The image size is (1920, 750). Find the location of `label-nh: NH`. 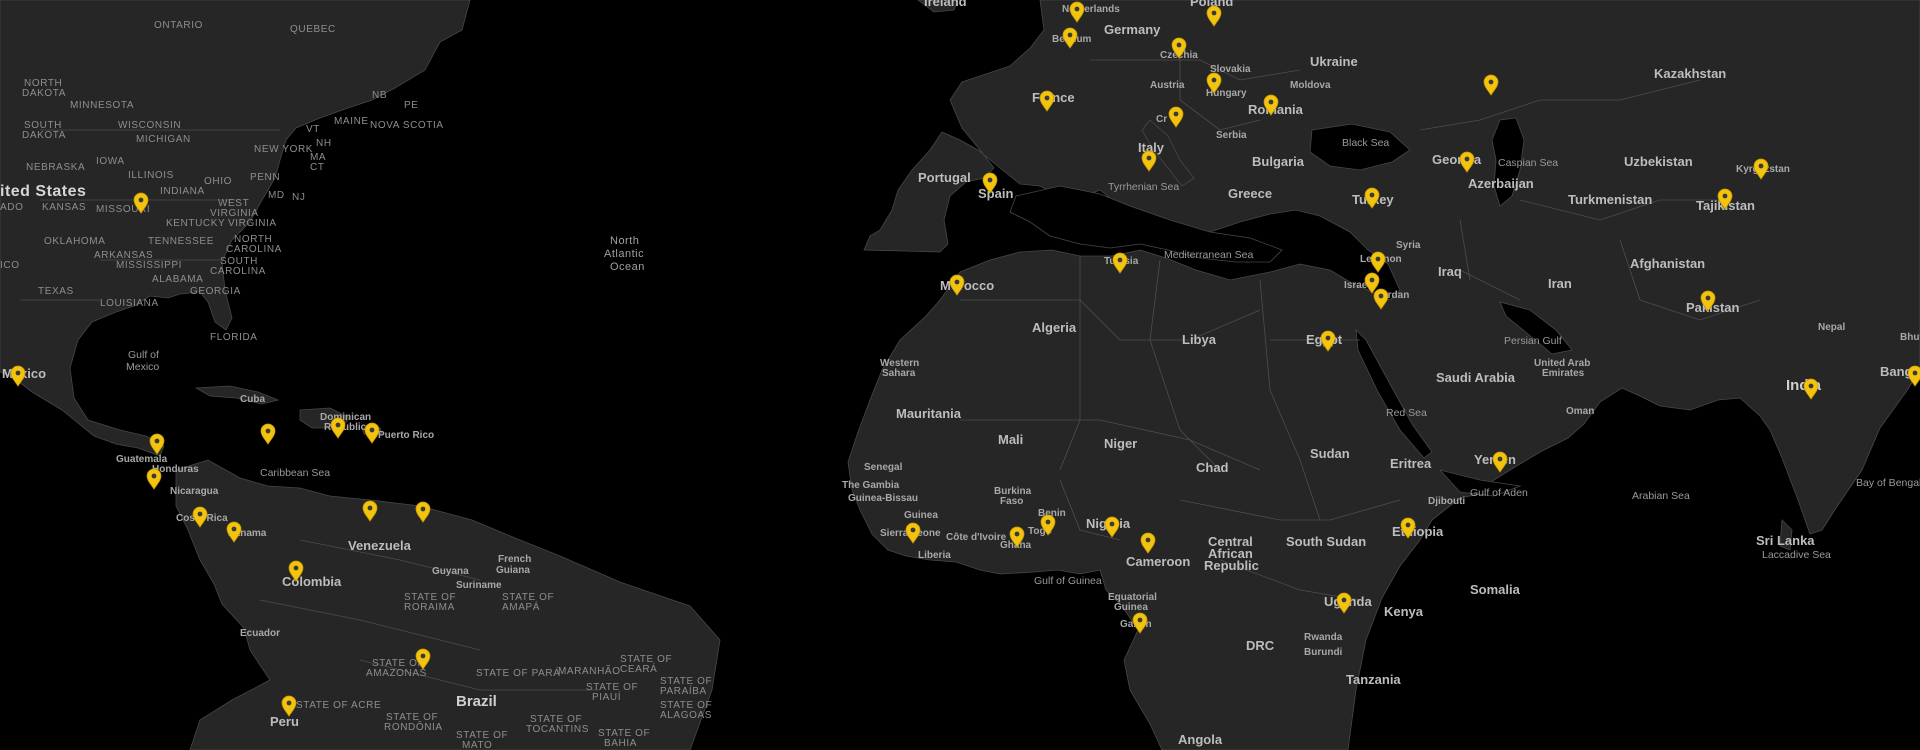

label-nh: NH is located at coordinates (324, 143).